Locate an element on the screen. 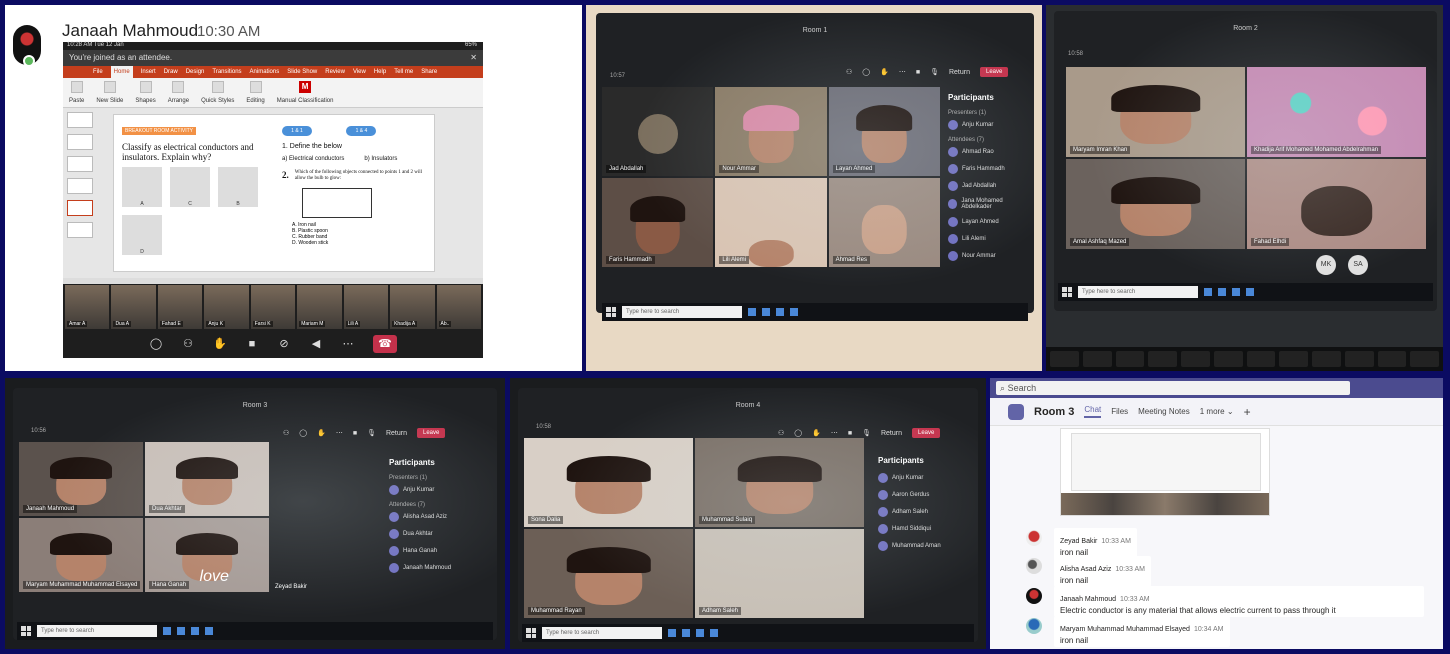  video-tile: Nour Ammar is located at coordinates (771, 131).